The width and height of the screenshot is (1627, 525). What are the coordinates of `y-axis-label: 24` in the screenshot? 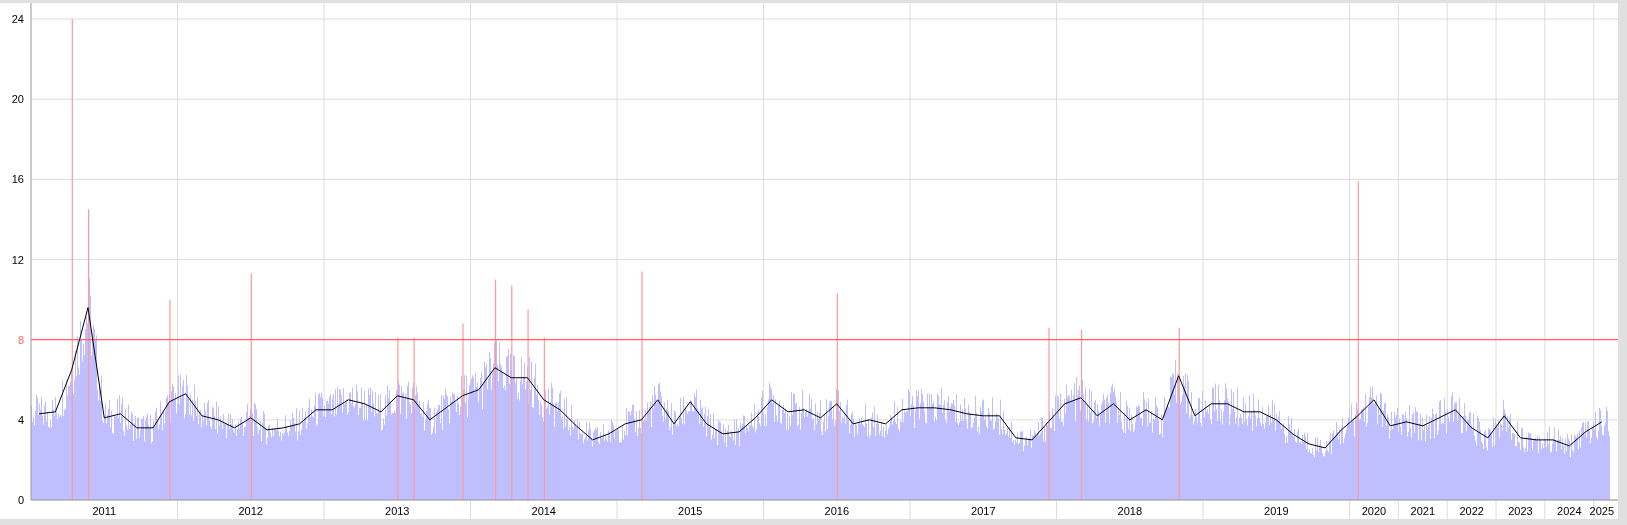 It's located at (17, 19).